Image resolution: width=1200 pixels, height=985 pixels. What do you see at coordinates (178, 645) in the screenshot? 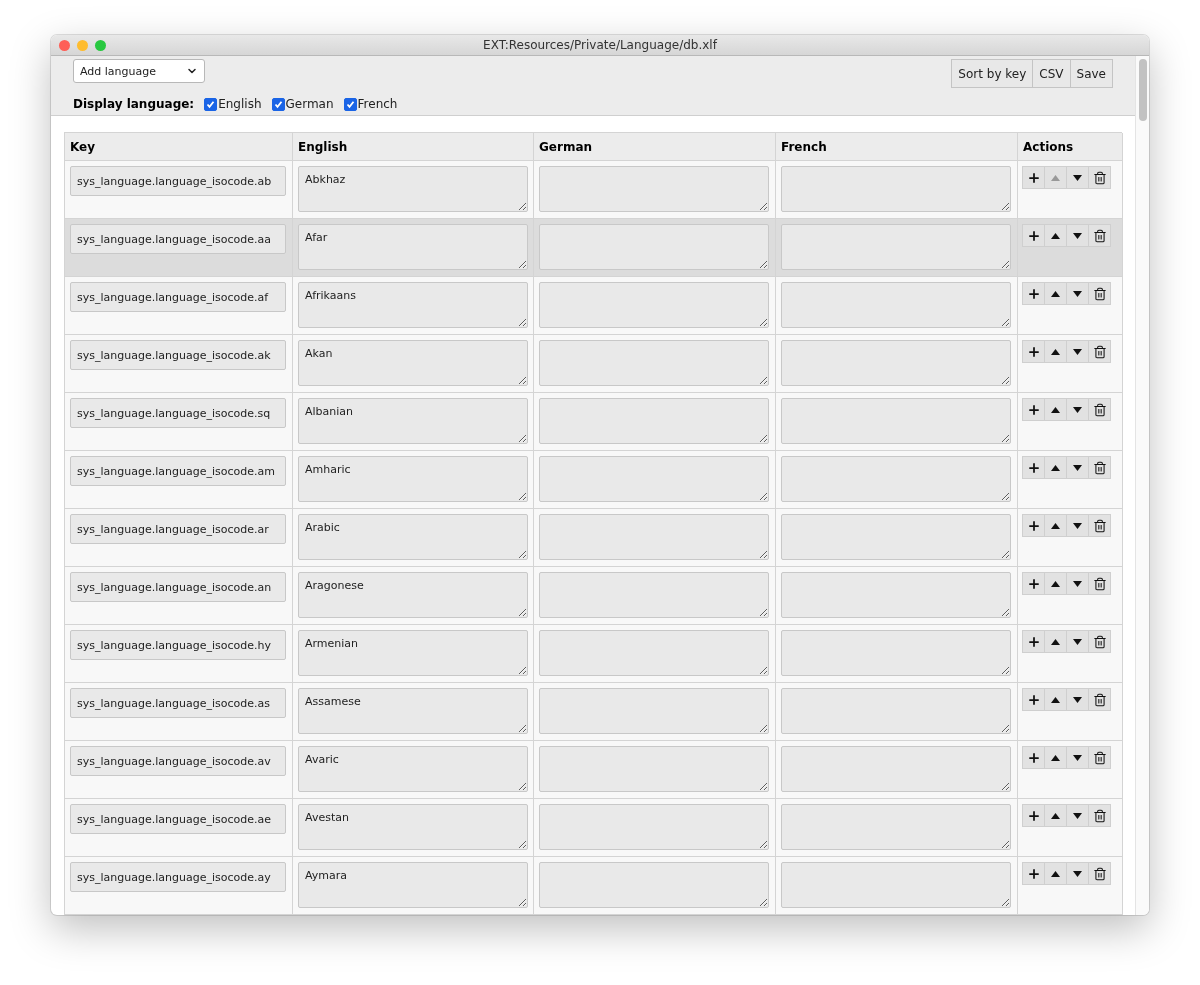
I see `key-field: sys_language.language_isocode.hy` at bounding box center [178, 645].